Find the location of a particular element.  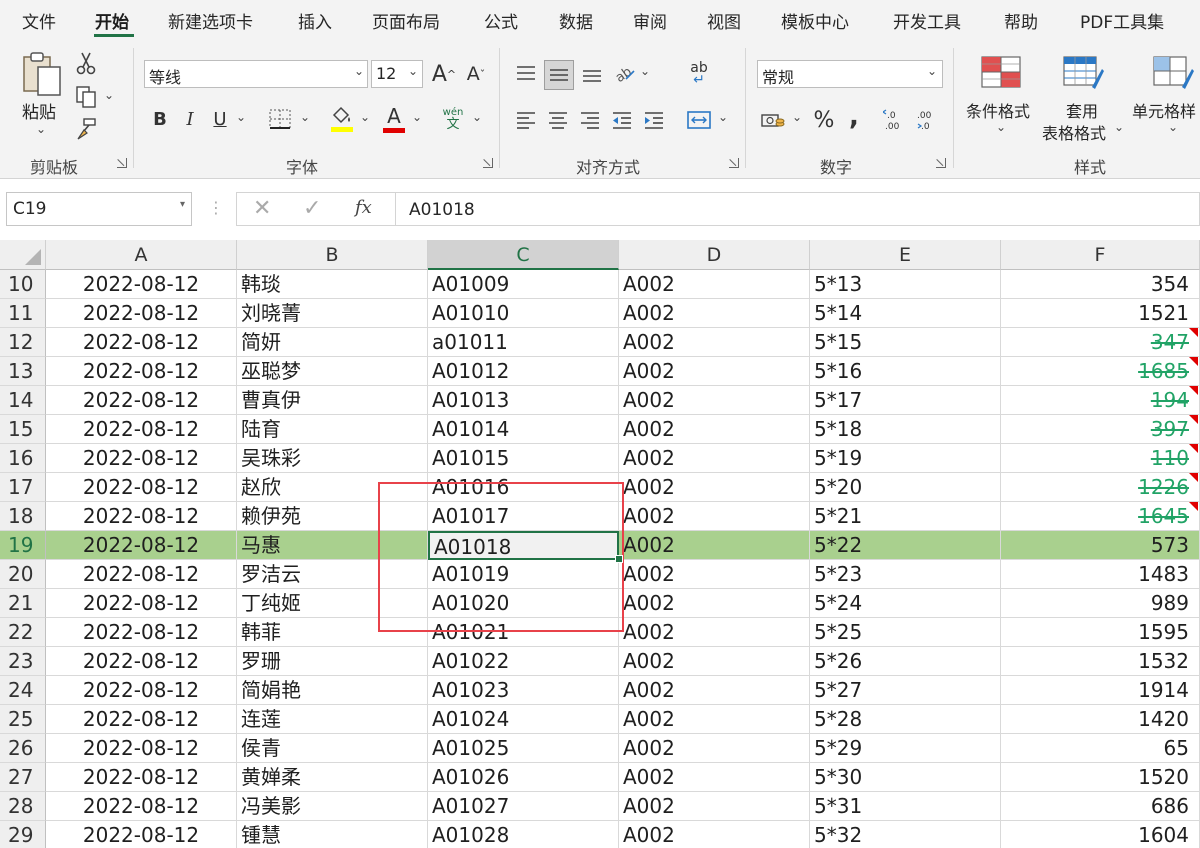

row-header: 16 is located at coordinates (23, 458).